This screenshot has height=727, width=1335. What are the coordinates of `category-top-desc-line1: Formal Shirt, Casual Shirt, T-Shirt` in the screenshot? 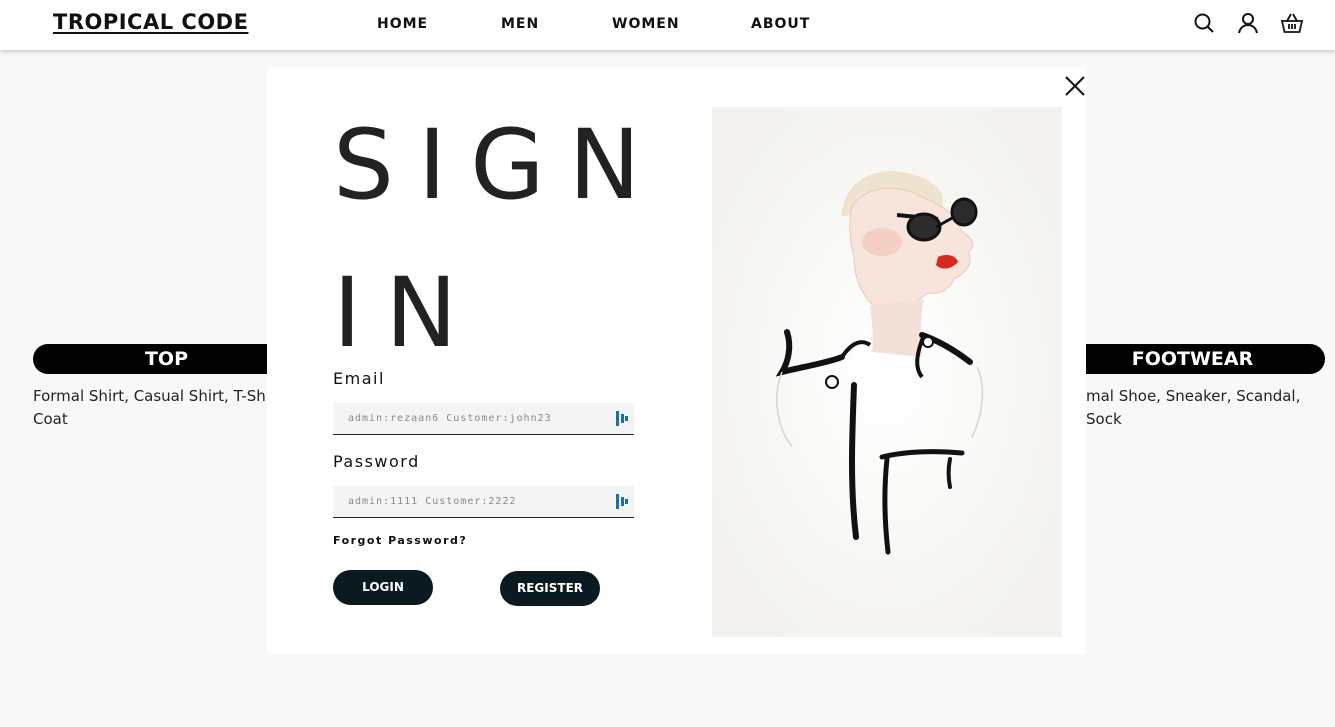 It's located at (158, 396).